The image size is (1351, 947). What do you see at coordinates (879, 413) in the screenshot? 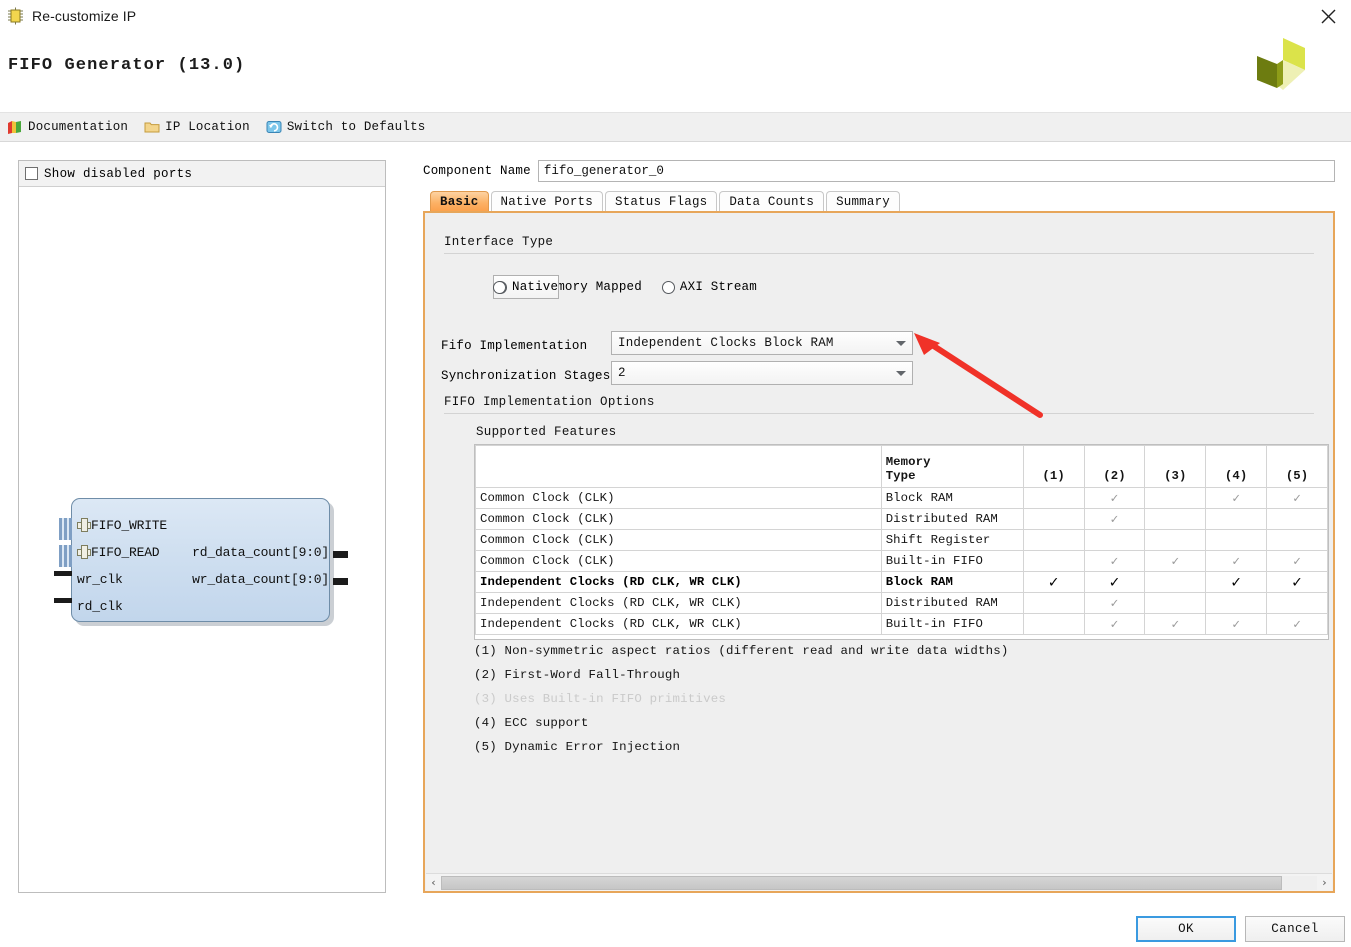
I see `fifo-impl-options-divider` at bounding box center [879, 413].